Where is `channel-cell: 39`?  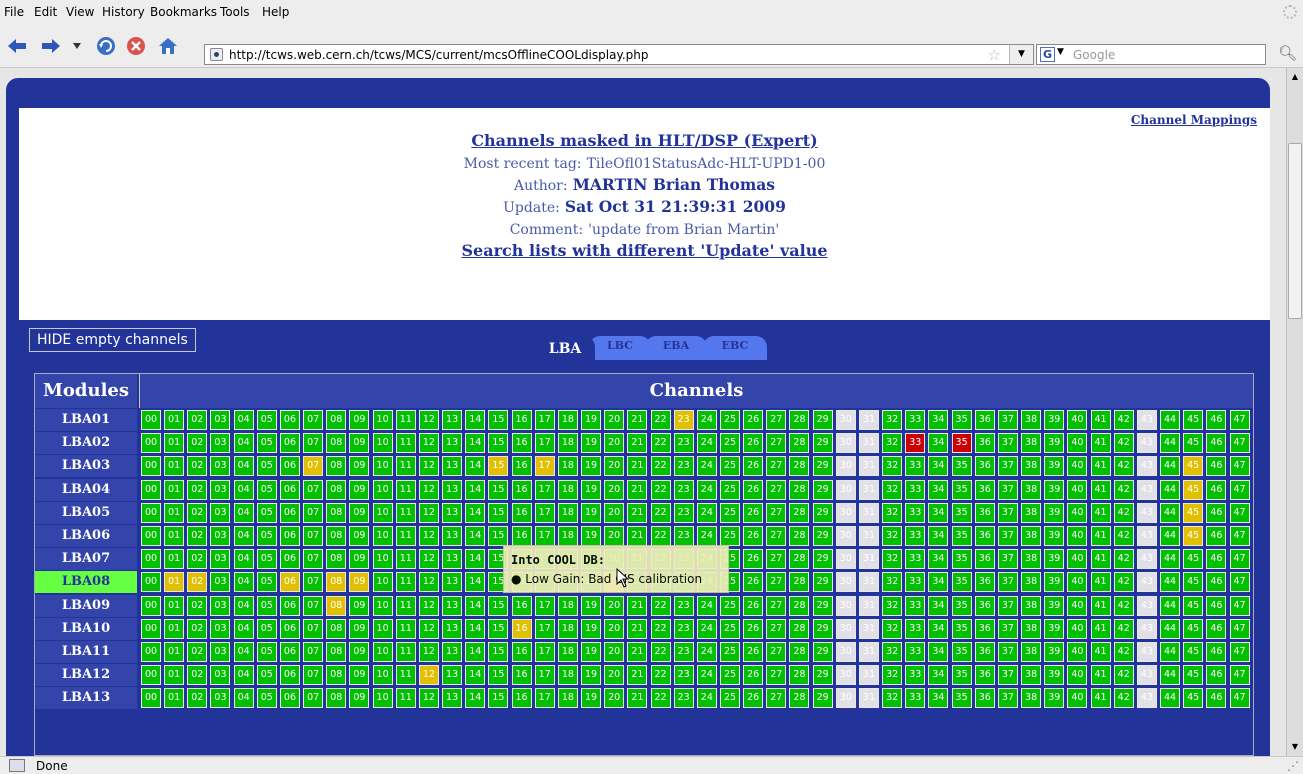
channel-cell: 39 is located at coordinates (1054, 443).